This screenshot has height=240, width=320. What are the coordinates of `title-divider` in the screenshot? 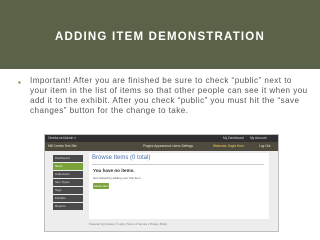 It's located at (178, 164).